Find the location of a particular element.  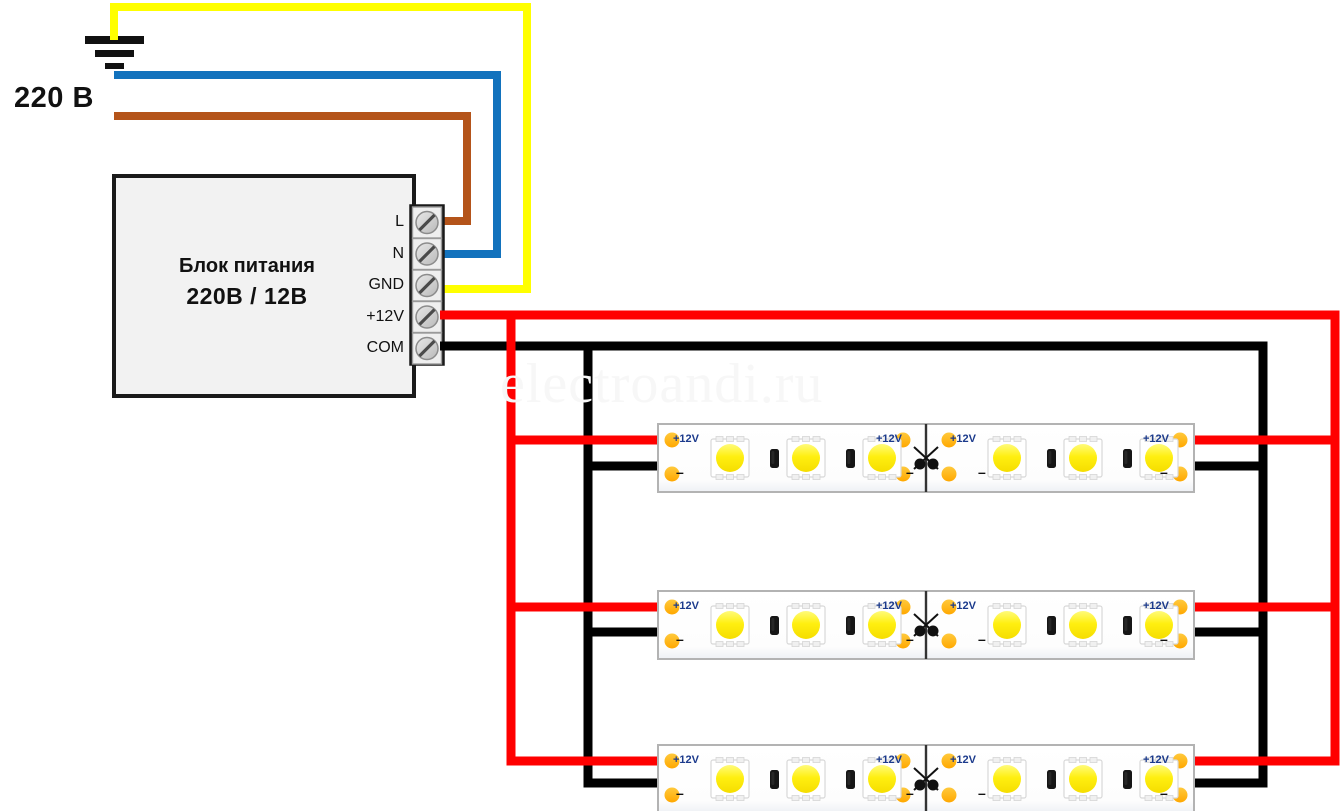

terminal-screws-group is located at coordinates (427, 285).